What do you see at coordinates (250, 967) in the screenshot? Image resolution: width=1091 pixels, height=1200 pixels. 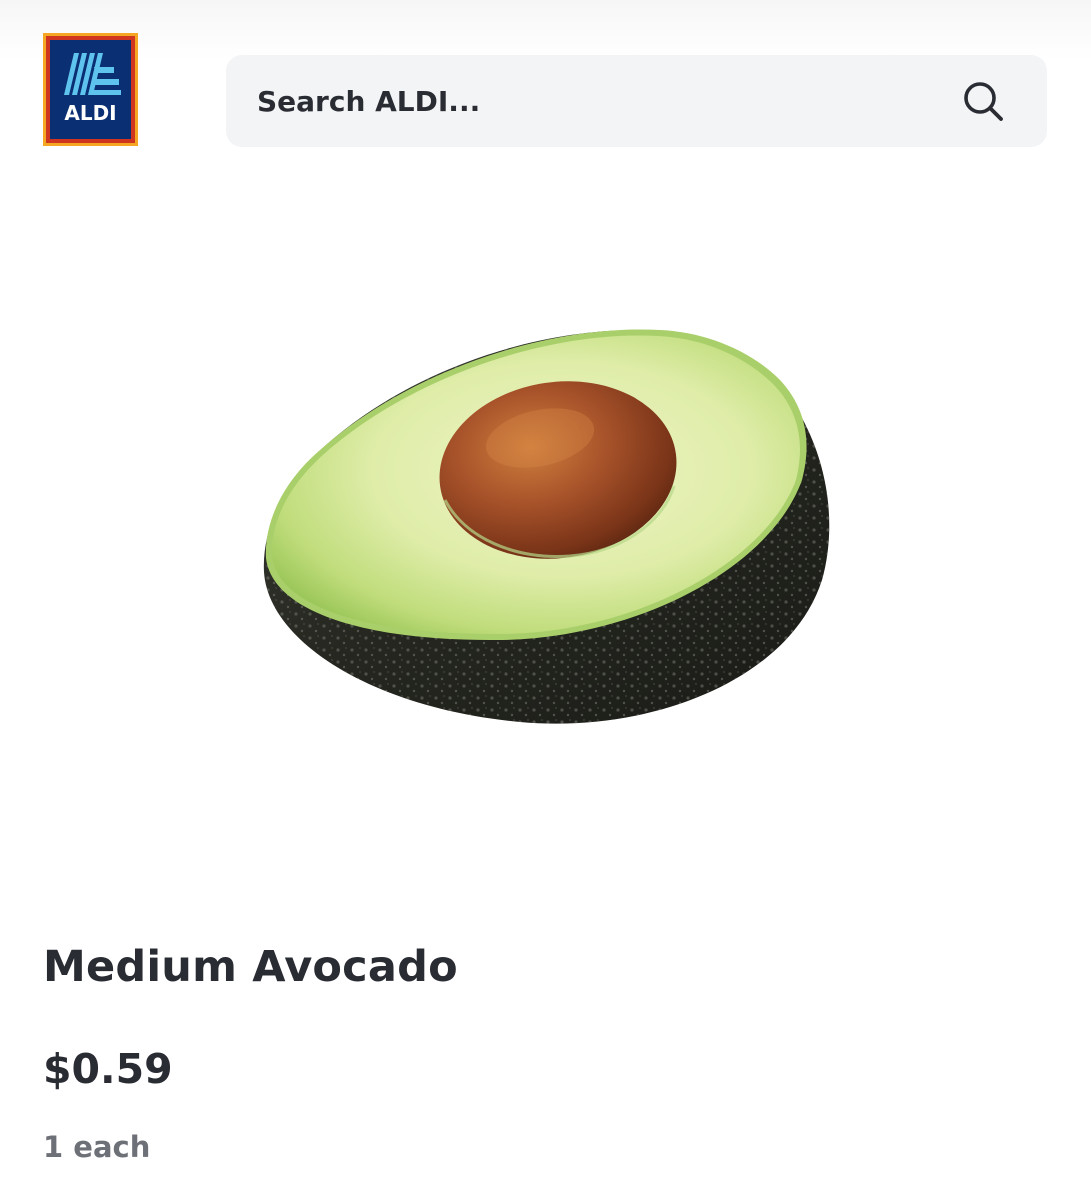 I see `product-title: Medium Avocado` at bounding box center [250, 967].